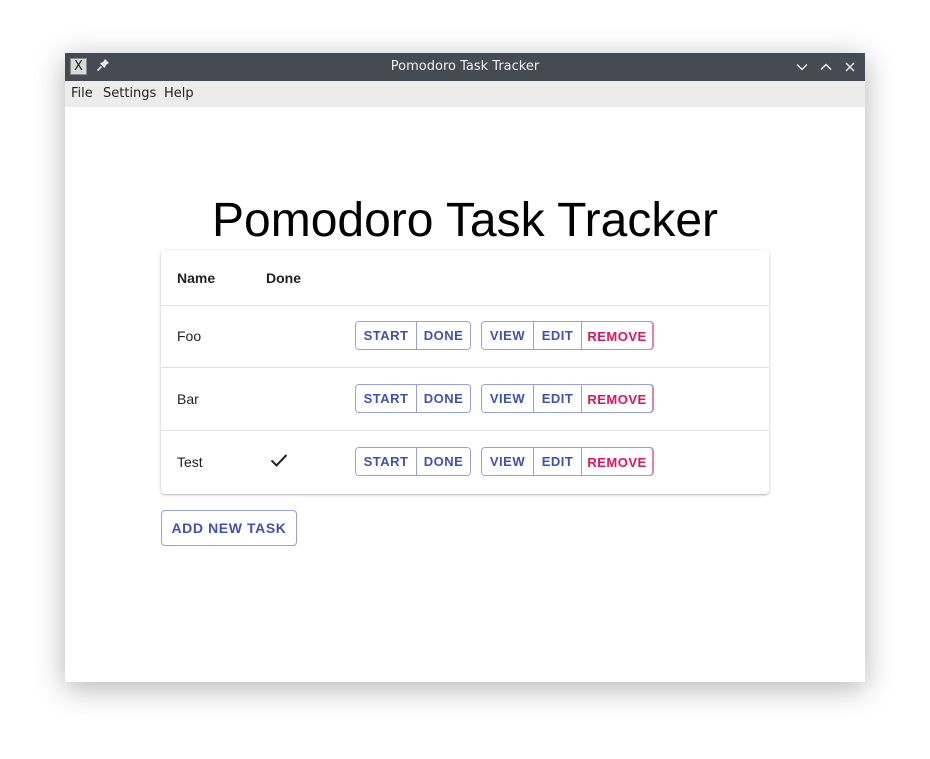 This screenshot has height=759, width=930. What do you see at coordinates (850, 67) in the screenshot?
I see `close-icon` at bounding box center [850, 67].